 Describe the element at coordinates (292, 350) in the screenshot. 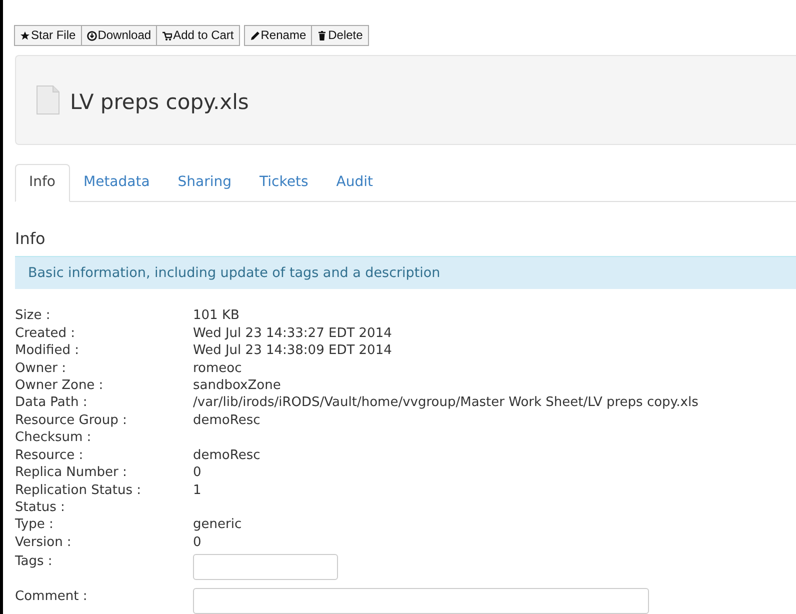

I see `field-value: Wed Jul 23 14:38:09 EDT 2014` at that location.